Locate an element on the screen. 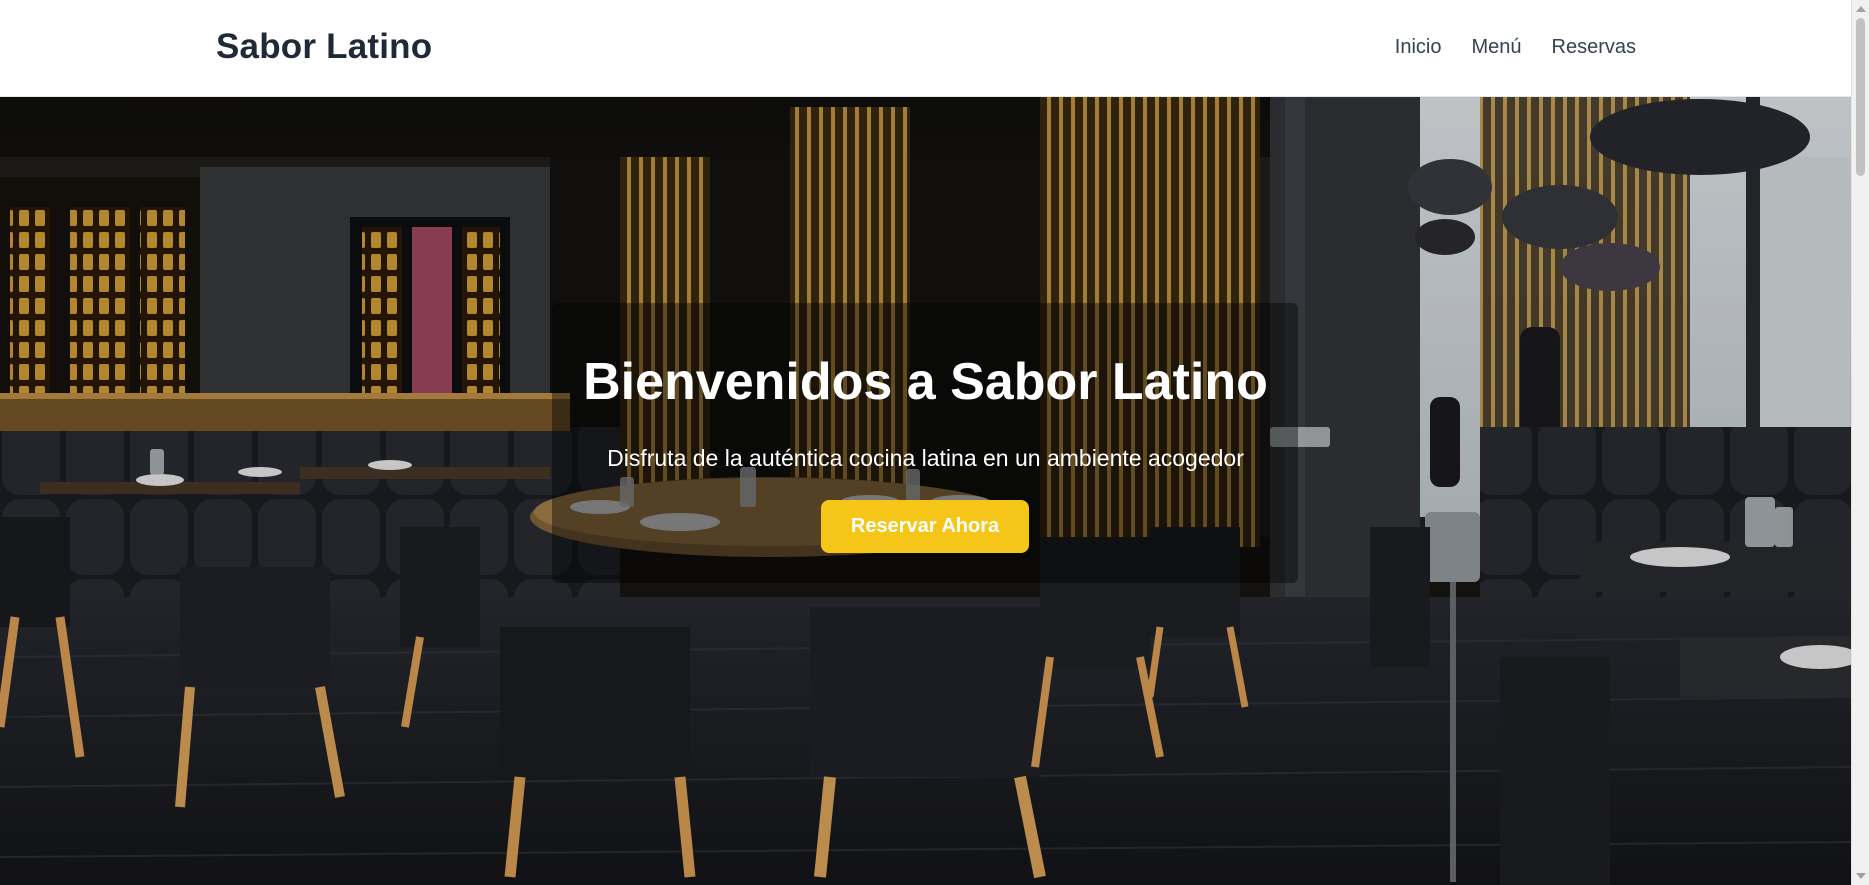 The image size is (1869, 885). nav-link-reservas: Reservas is located at coordinates (1594, 47).